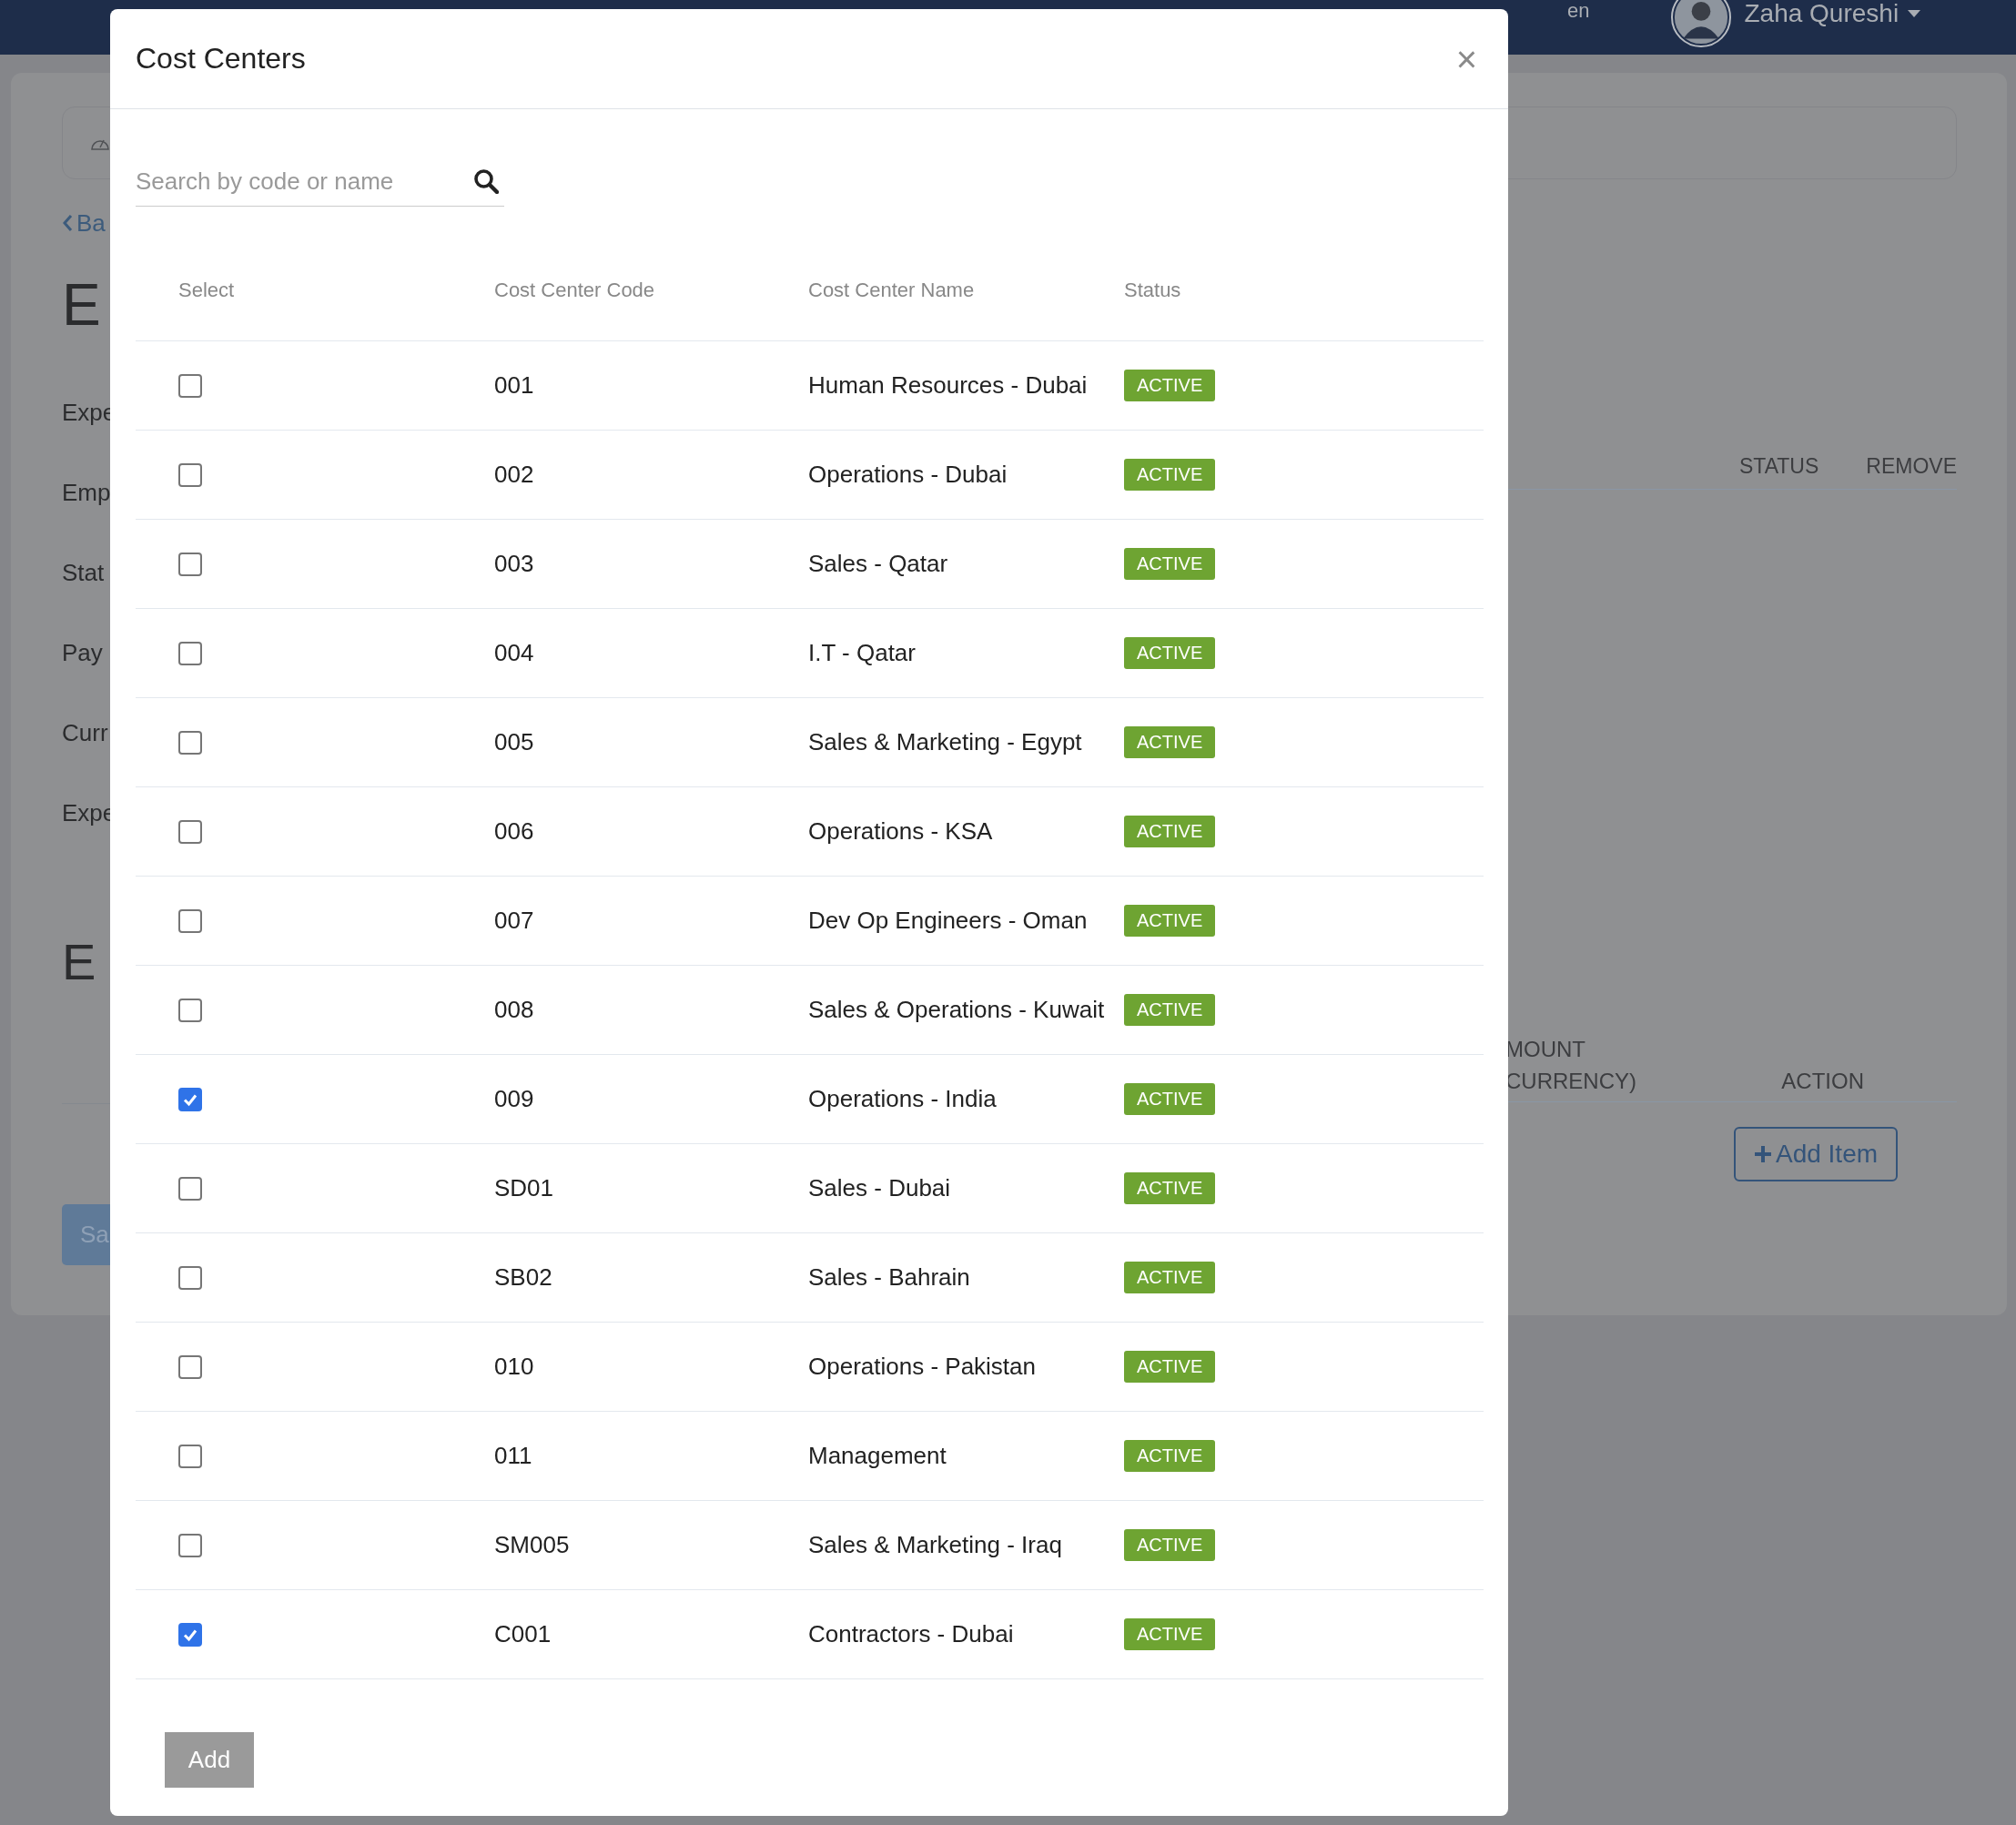 This screenshot has height=1825, width=2016. Describe the element at coordinates (523, 1277) in the screenshot. I see `code-cell: SB02` at that location.